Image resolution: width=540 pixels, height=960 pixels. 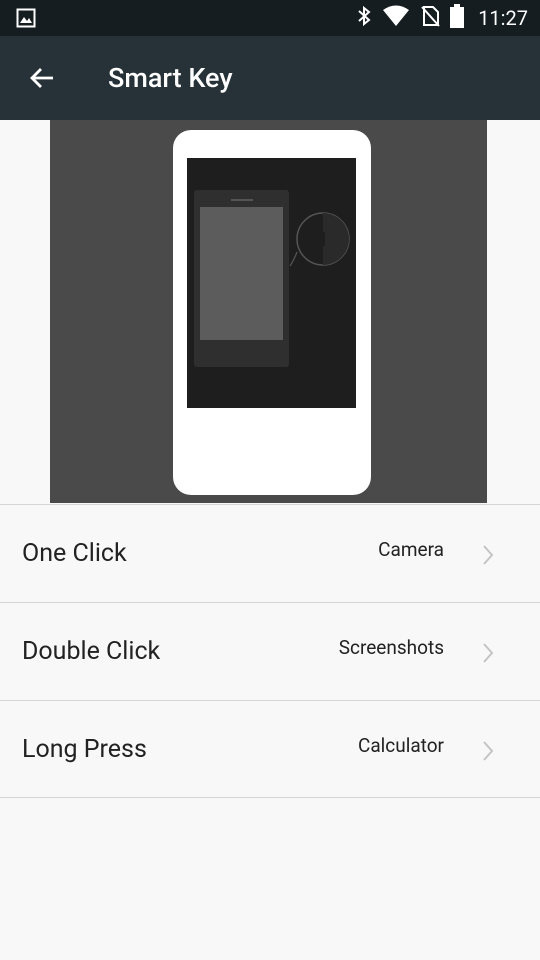 What do you see at coordinates (270, 749) in the screenshot?
I see `setting-row-long-press: Long Press Calculator` at bounding box center [270, 749].